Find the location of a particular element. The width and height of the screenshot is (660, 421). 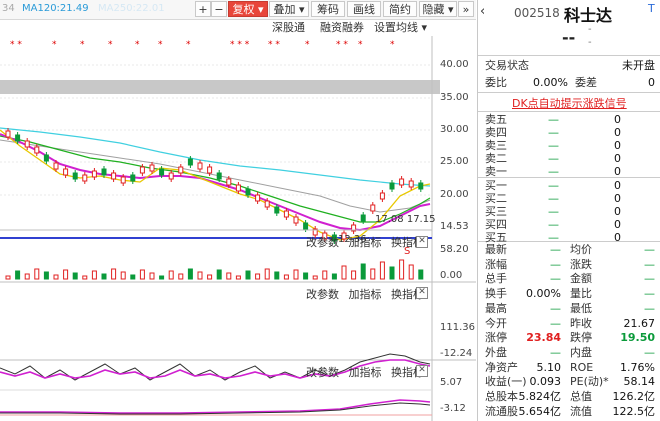

macd-close-icon: ✕ is located at coordinates (422, 293).